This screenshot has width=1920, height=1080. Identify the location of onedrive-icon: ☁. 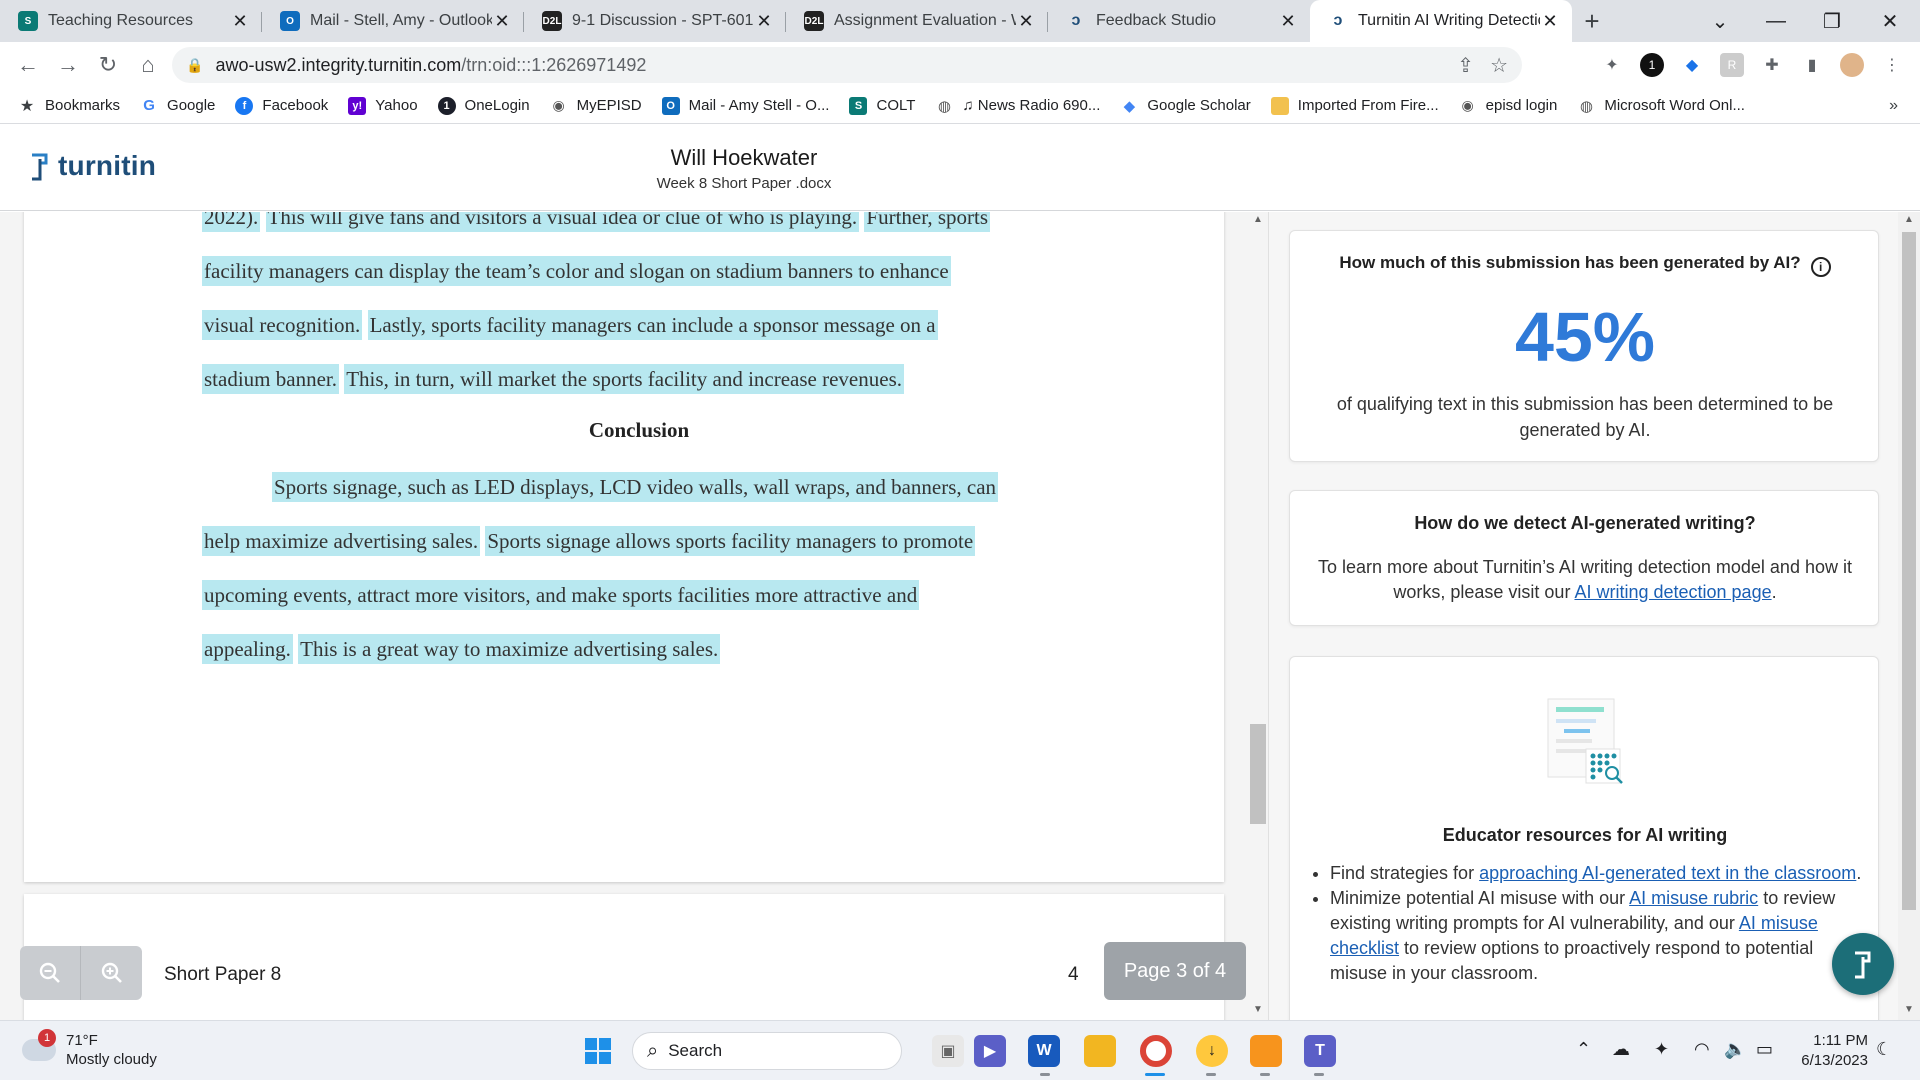
(1621, 1049).